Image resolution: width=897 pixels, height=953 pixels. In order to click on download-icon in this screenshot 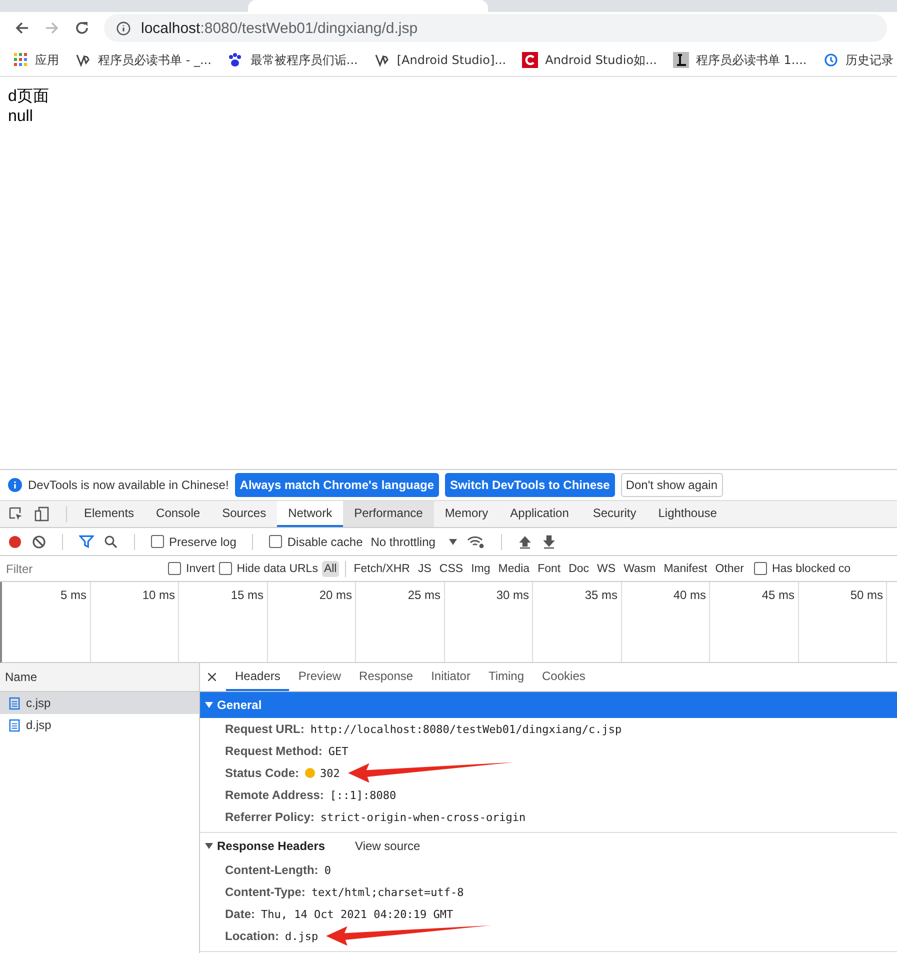, I will do `click(549, 541)`.